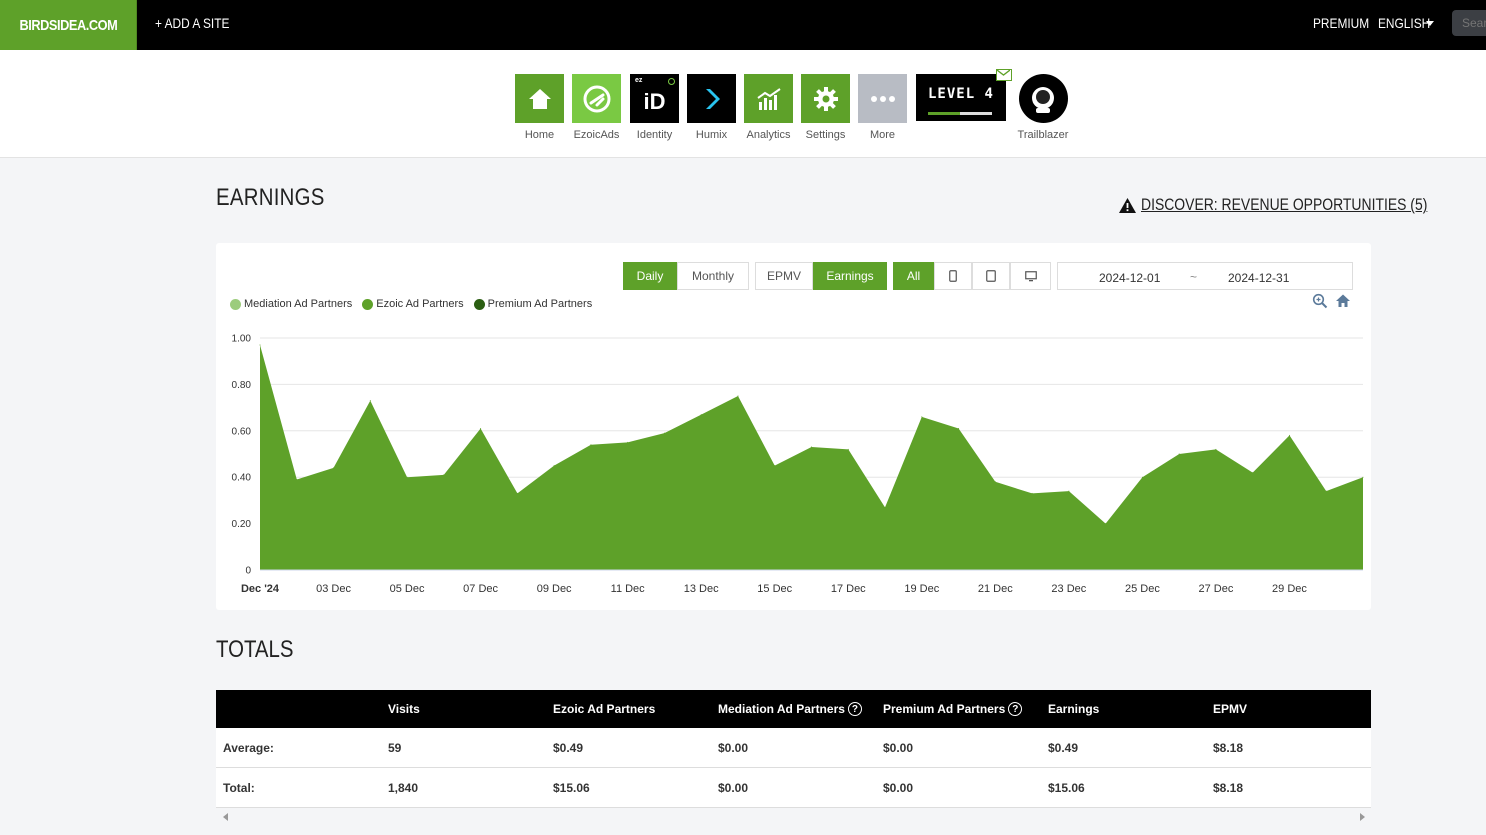  Describe the element at coordinates (1230, 709) in the screenshot. I see `header-epmv: EPMV` at that location.